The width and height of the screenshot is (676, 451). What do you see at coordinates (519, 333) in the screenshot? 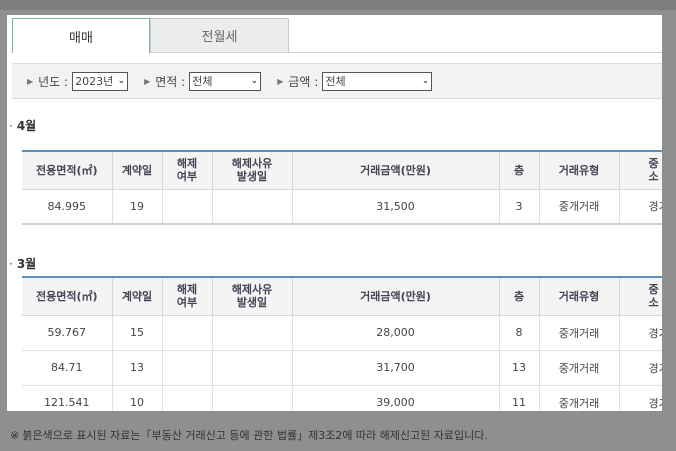
I see `cell-floor: 8` at bounding box center [519, 333].